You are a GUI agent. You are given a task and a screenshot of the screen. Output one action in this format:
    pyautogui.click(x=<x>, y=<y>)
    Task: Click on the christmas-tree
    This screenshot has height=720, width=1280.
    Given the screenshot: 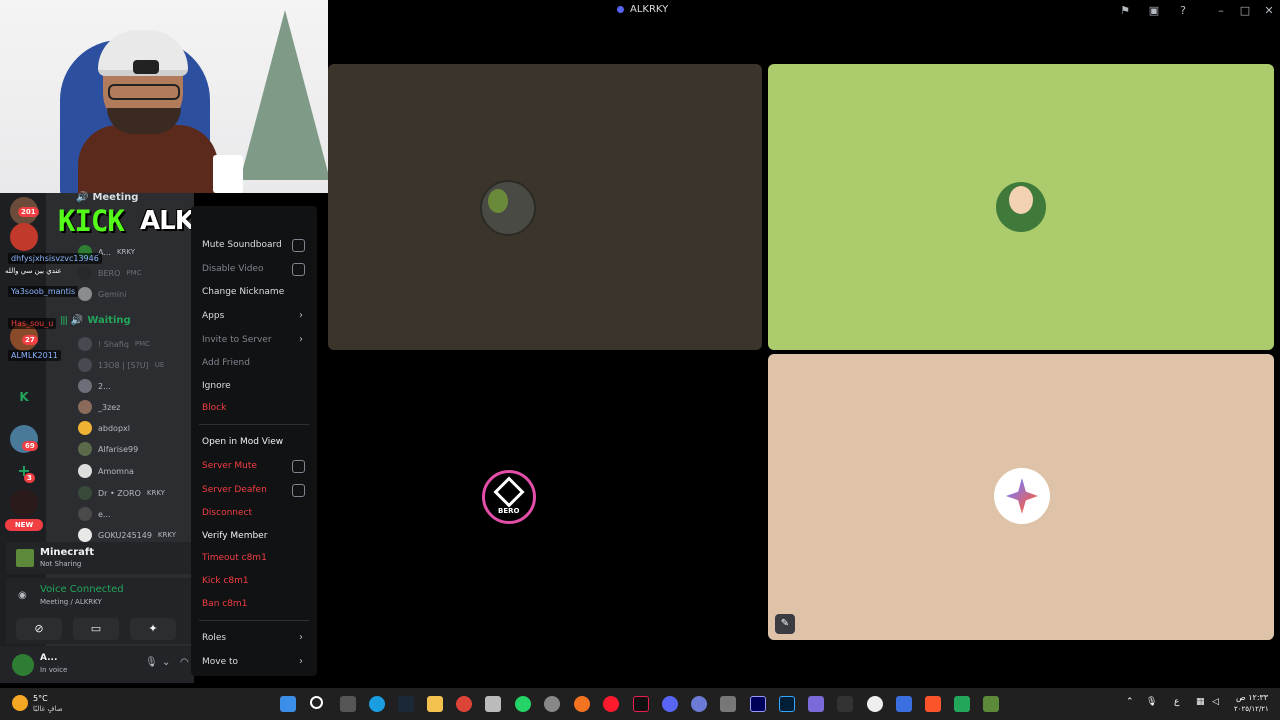 What is the action you would take?
    pyautogui.click(x=284, y=95)
    